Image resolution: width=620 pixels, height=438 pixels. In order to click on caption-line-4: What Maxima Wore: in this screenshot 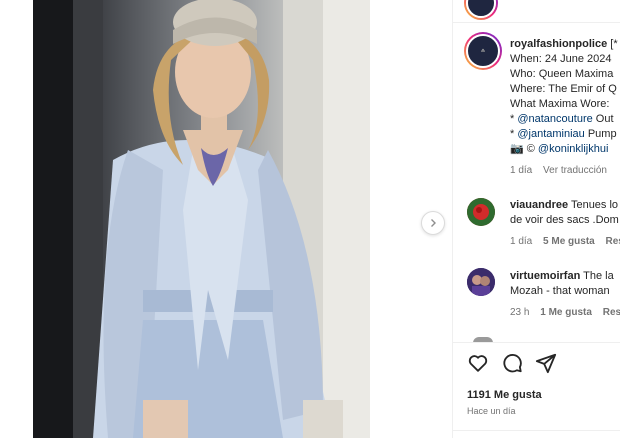, I will do `click(560, 104)`.